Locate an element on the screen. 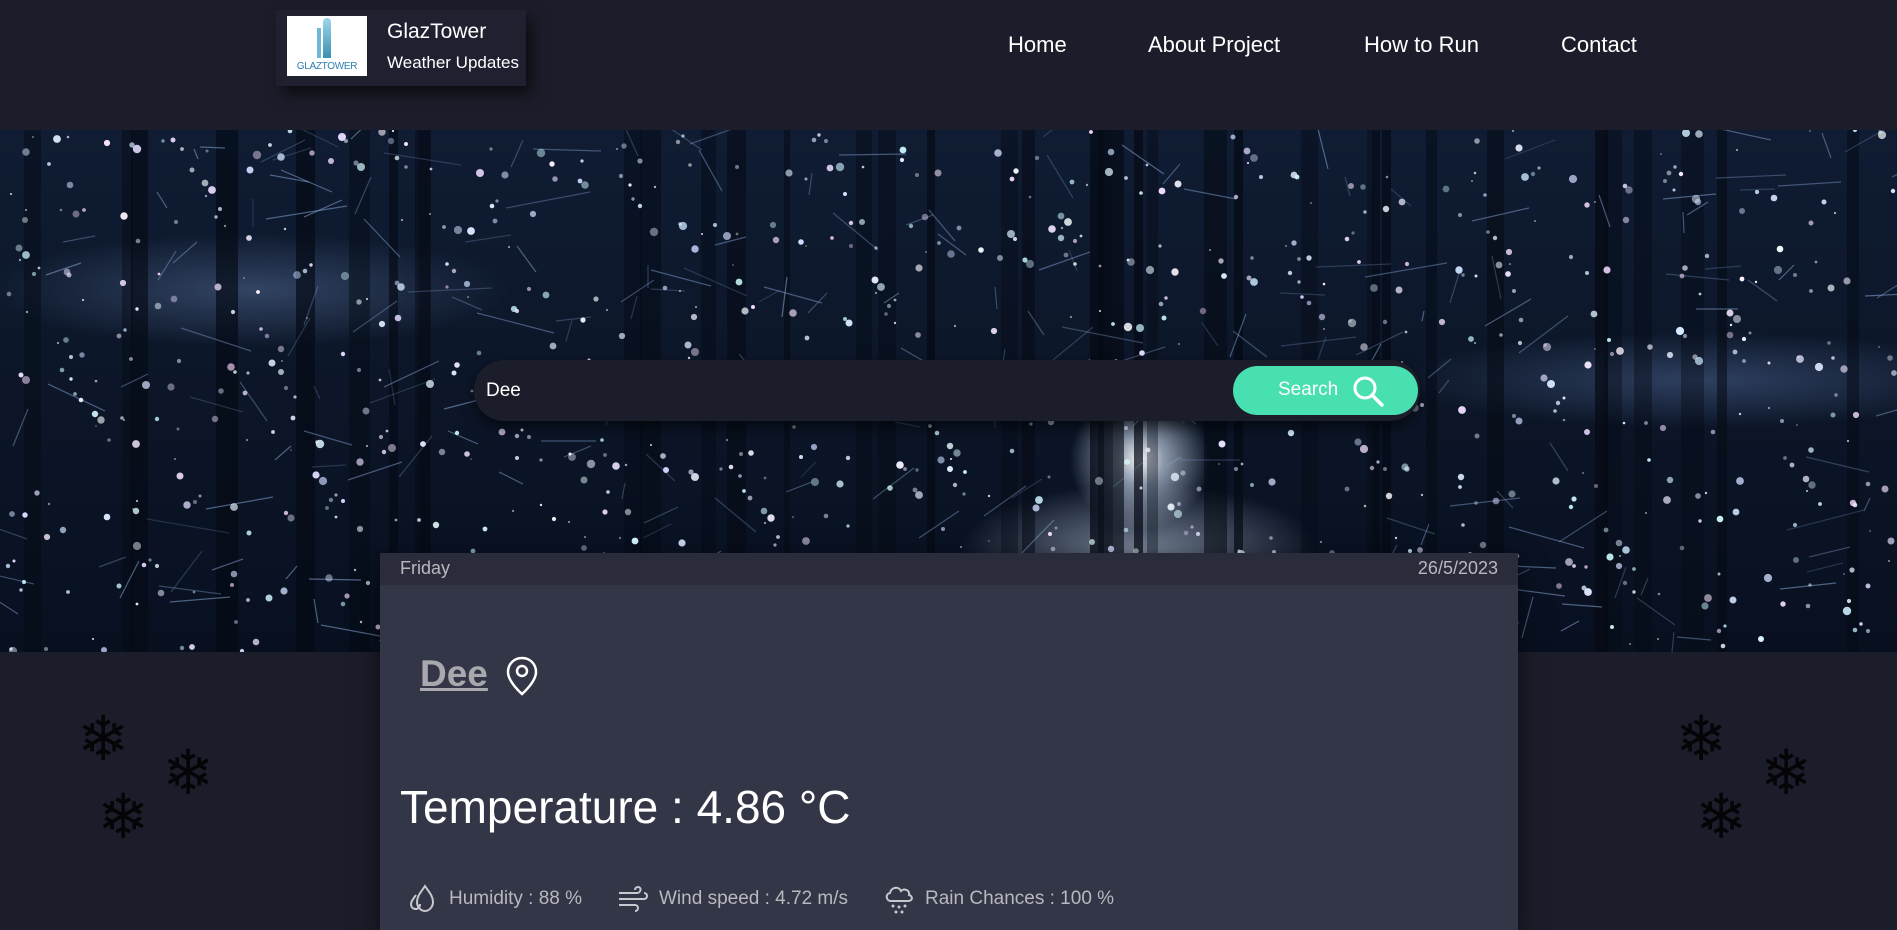 The height and width of the screenshot is (930, 1897). nav-home: Home is located at coordinates (1037, 45).